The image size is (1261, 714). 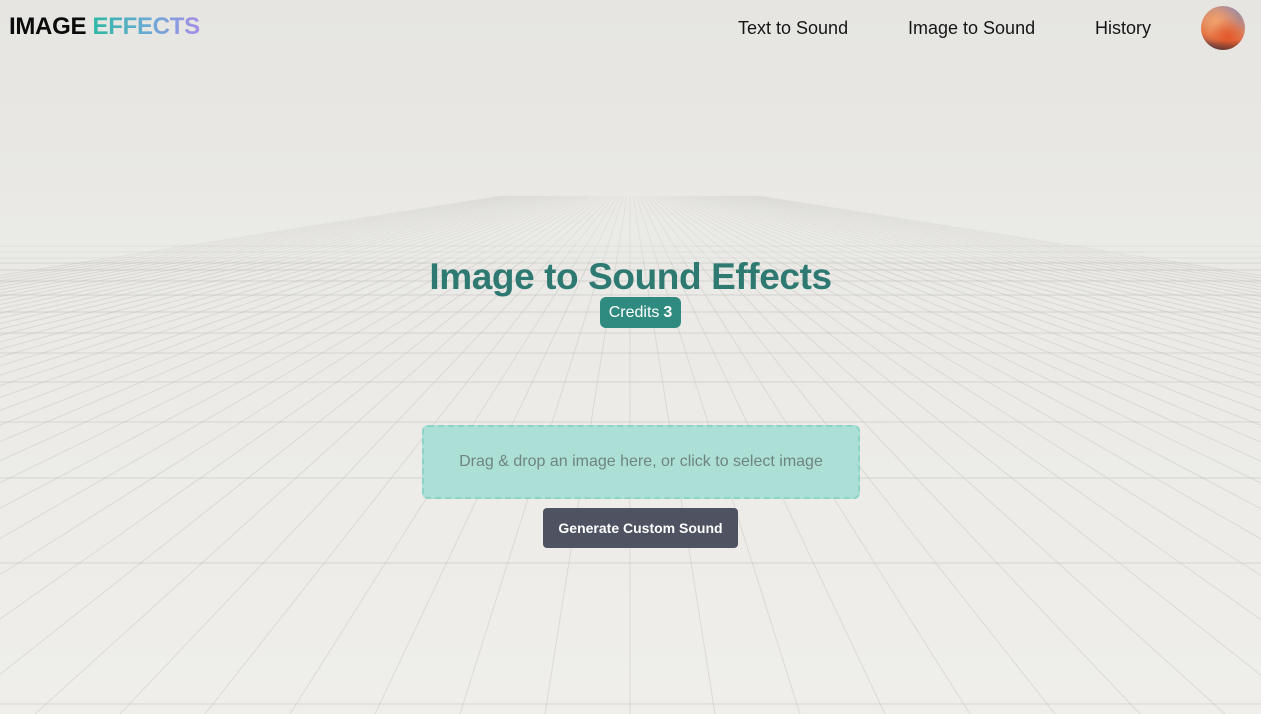 What do you see at coordinates (1123, 28) in the screenshot?
I see `nav-link-history: History` at bounding box center [1123, 28].